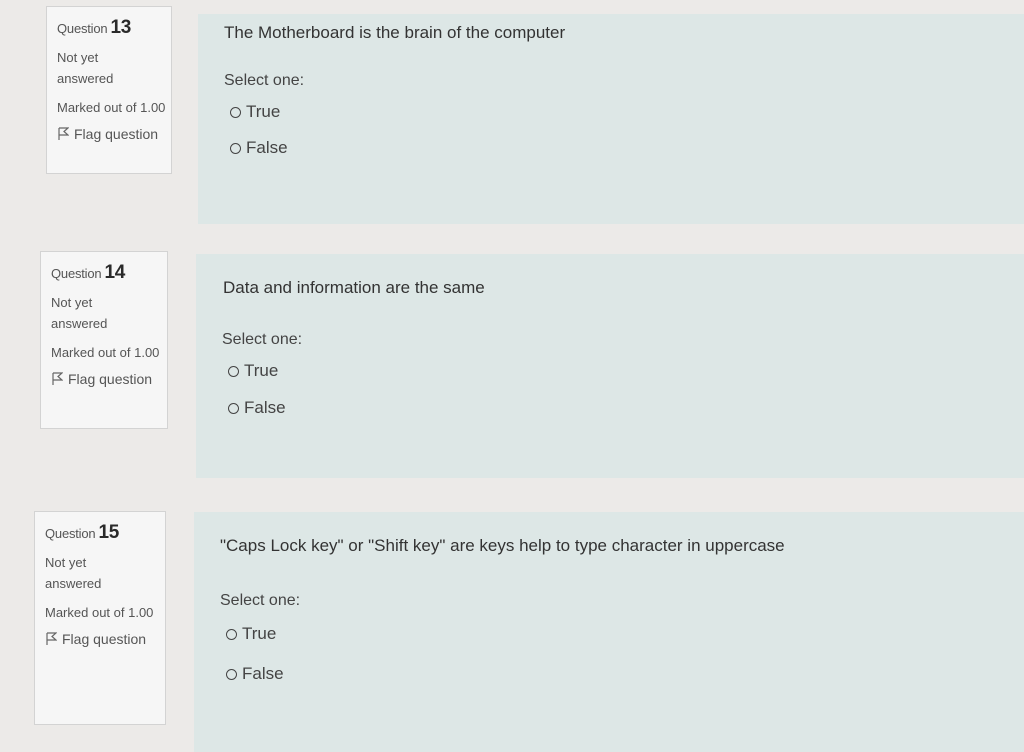 This screenshot has width=1024, height=752. I want to click on question-number: Question 14, so click(104, 273).